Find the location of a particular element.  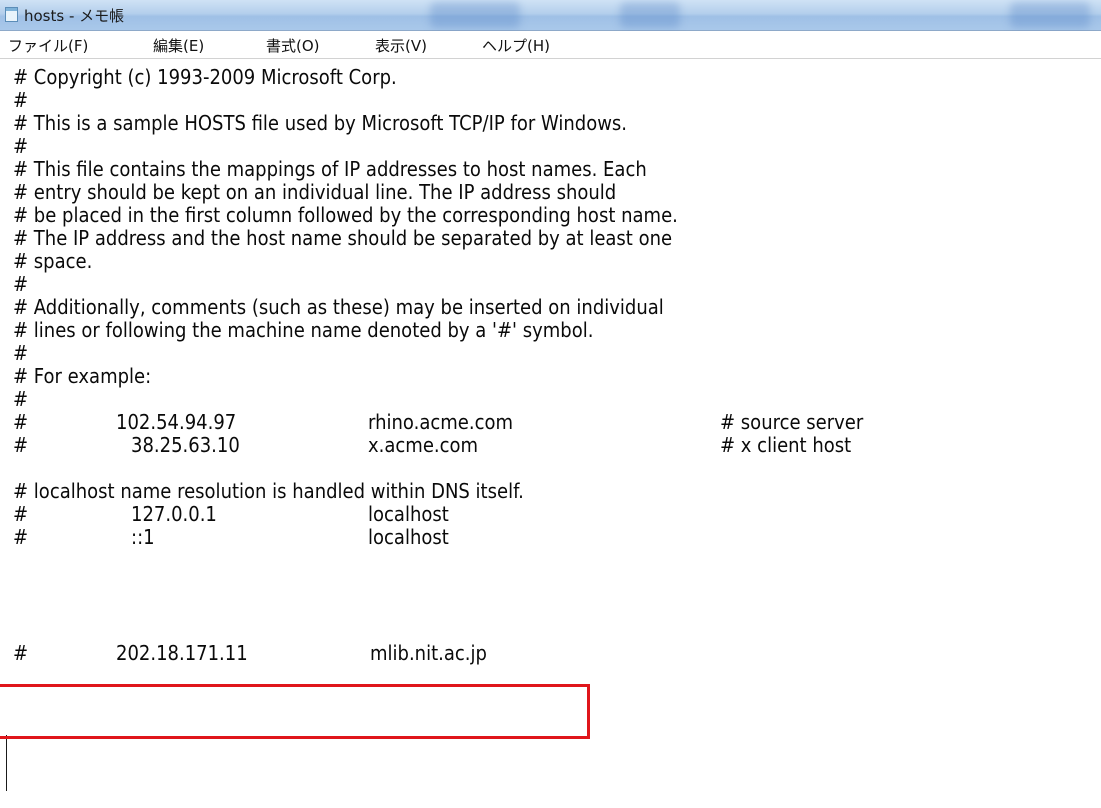

menu-bar: ファイル(F) 編集(E) 書式(O) 表示(V) ヘルプ(H) is located at coordinates (550, 45).